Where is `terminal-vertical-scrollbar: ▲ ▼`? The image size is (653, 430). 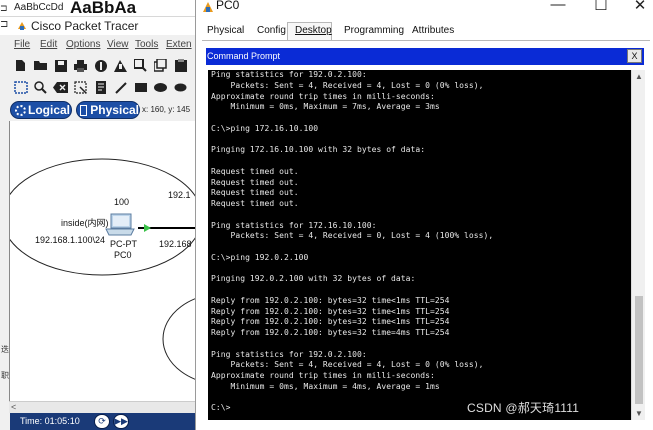
terminal-vertical-scrollbar: ▲ ▼ is located at coordinates (638, 245).